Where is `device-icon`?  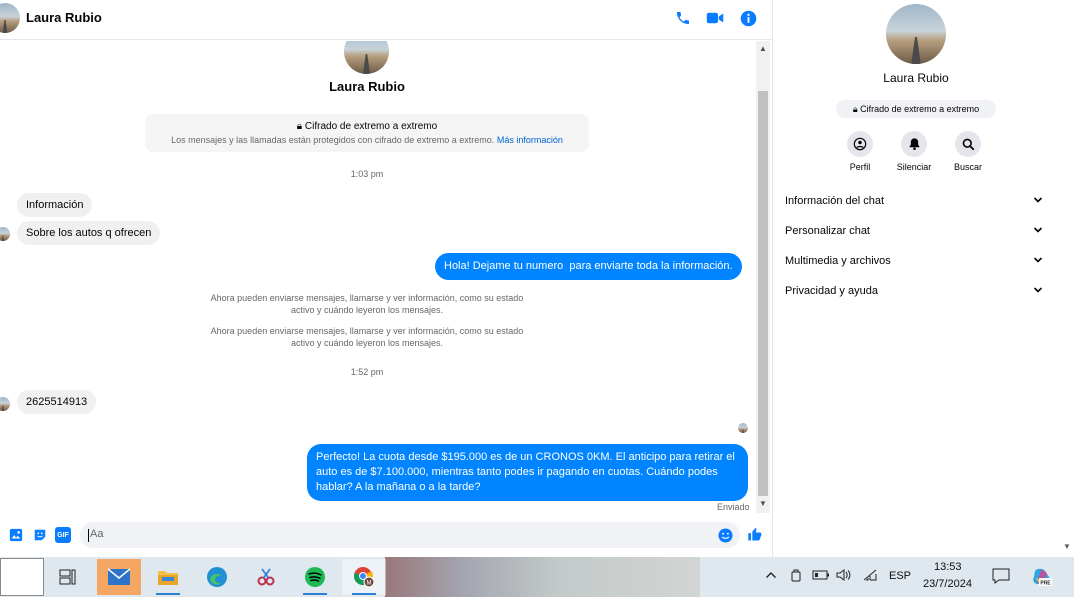 device-icon is located at coordinates (796, 577).